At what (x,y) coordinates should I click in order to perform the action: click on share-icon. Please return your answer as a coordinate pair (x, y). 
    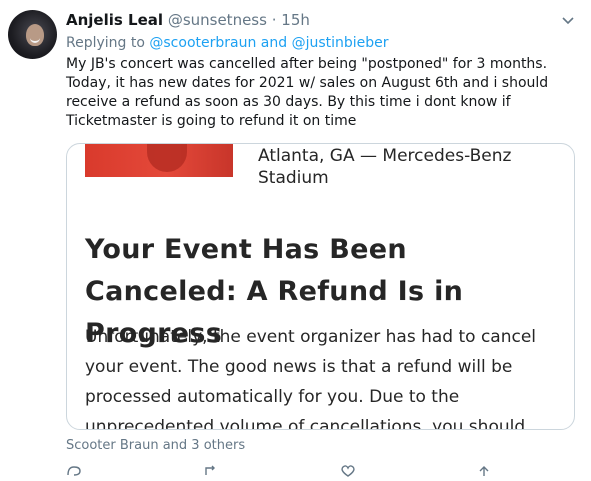
    Looking at the image, I should click on (484, 469).